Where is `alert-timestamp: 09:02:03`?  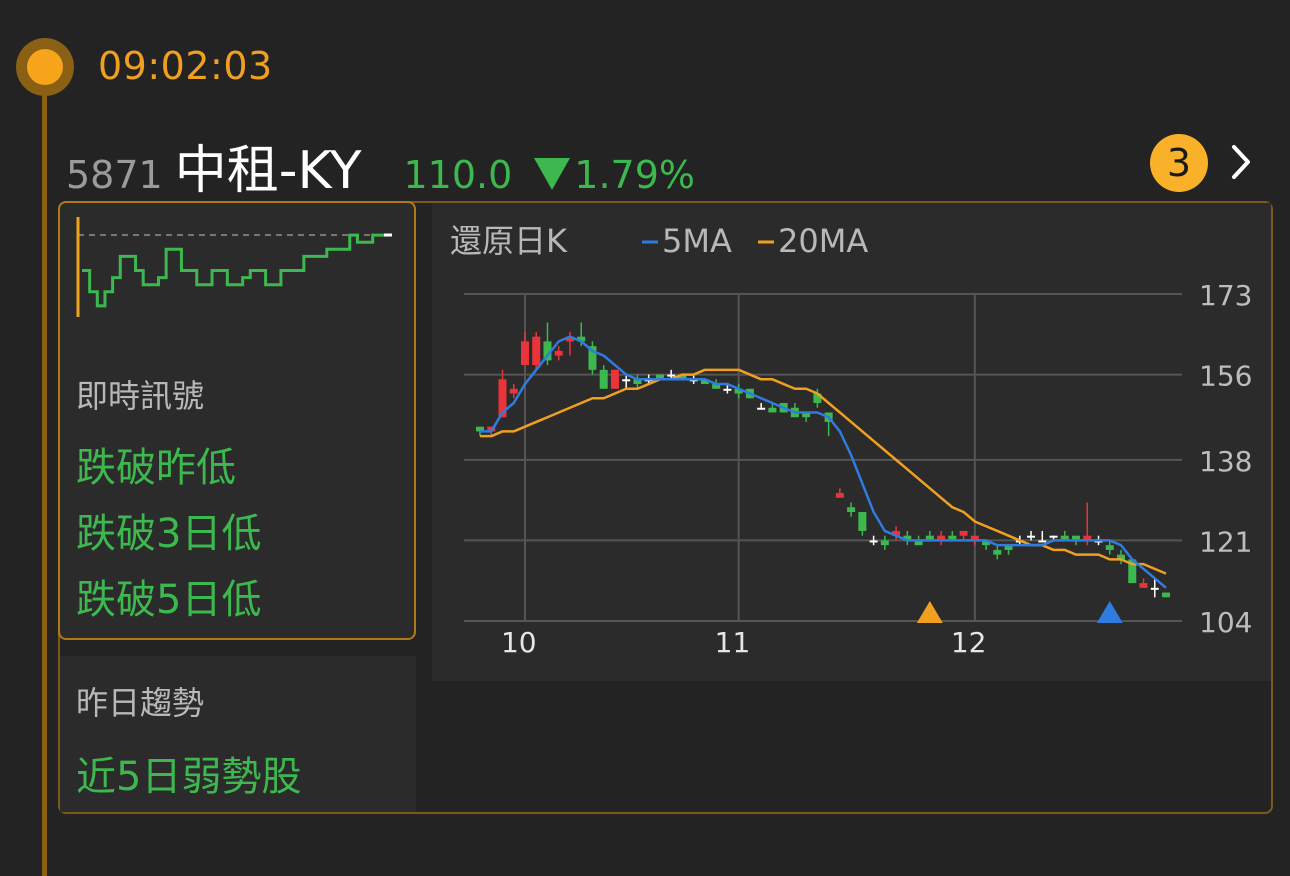 alert-timestamp: 09:02:03 is located at coordinates (185, 66).